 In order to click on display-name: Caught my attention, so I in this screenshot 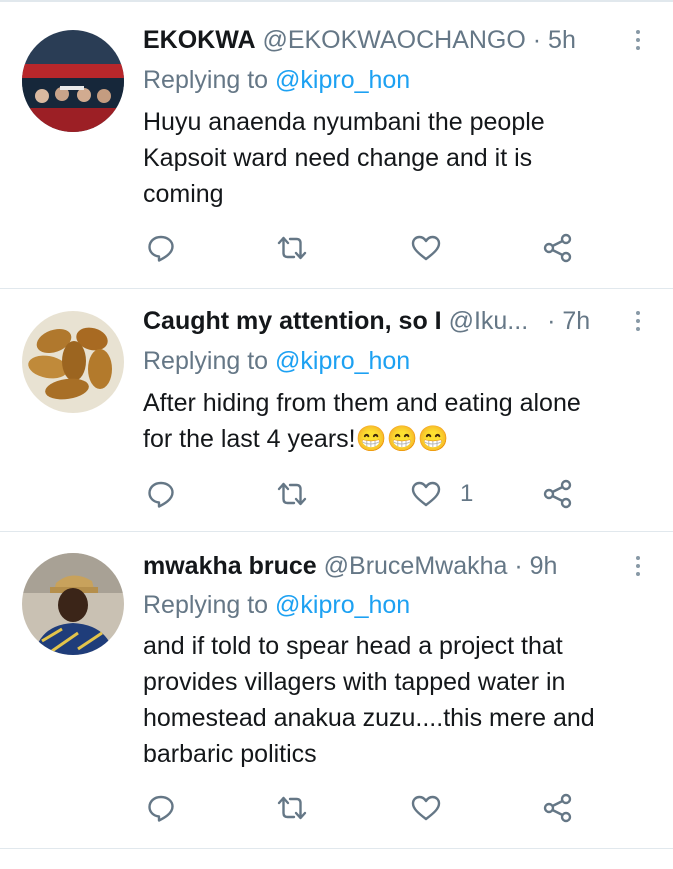, I will do `click(292, 321)`.